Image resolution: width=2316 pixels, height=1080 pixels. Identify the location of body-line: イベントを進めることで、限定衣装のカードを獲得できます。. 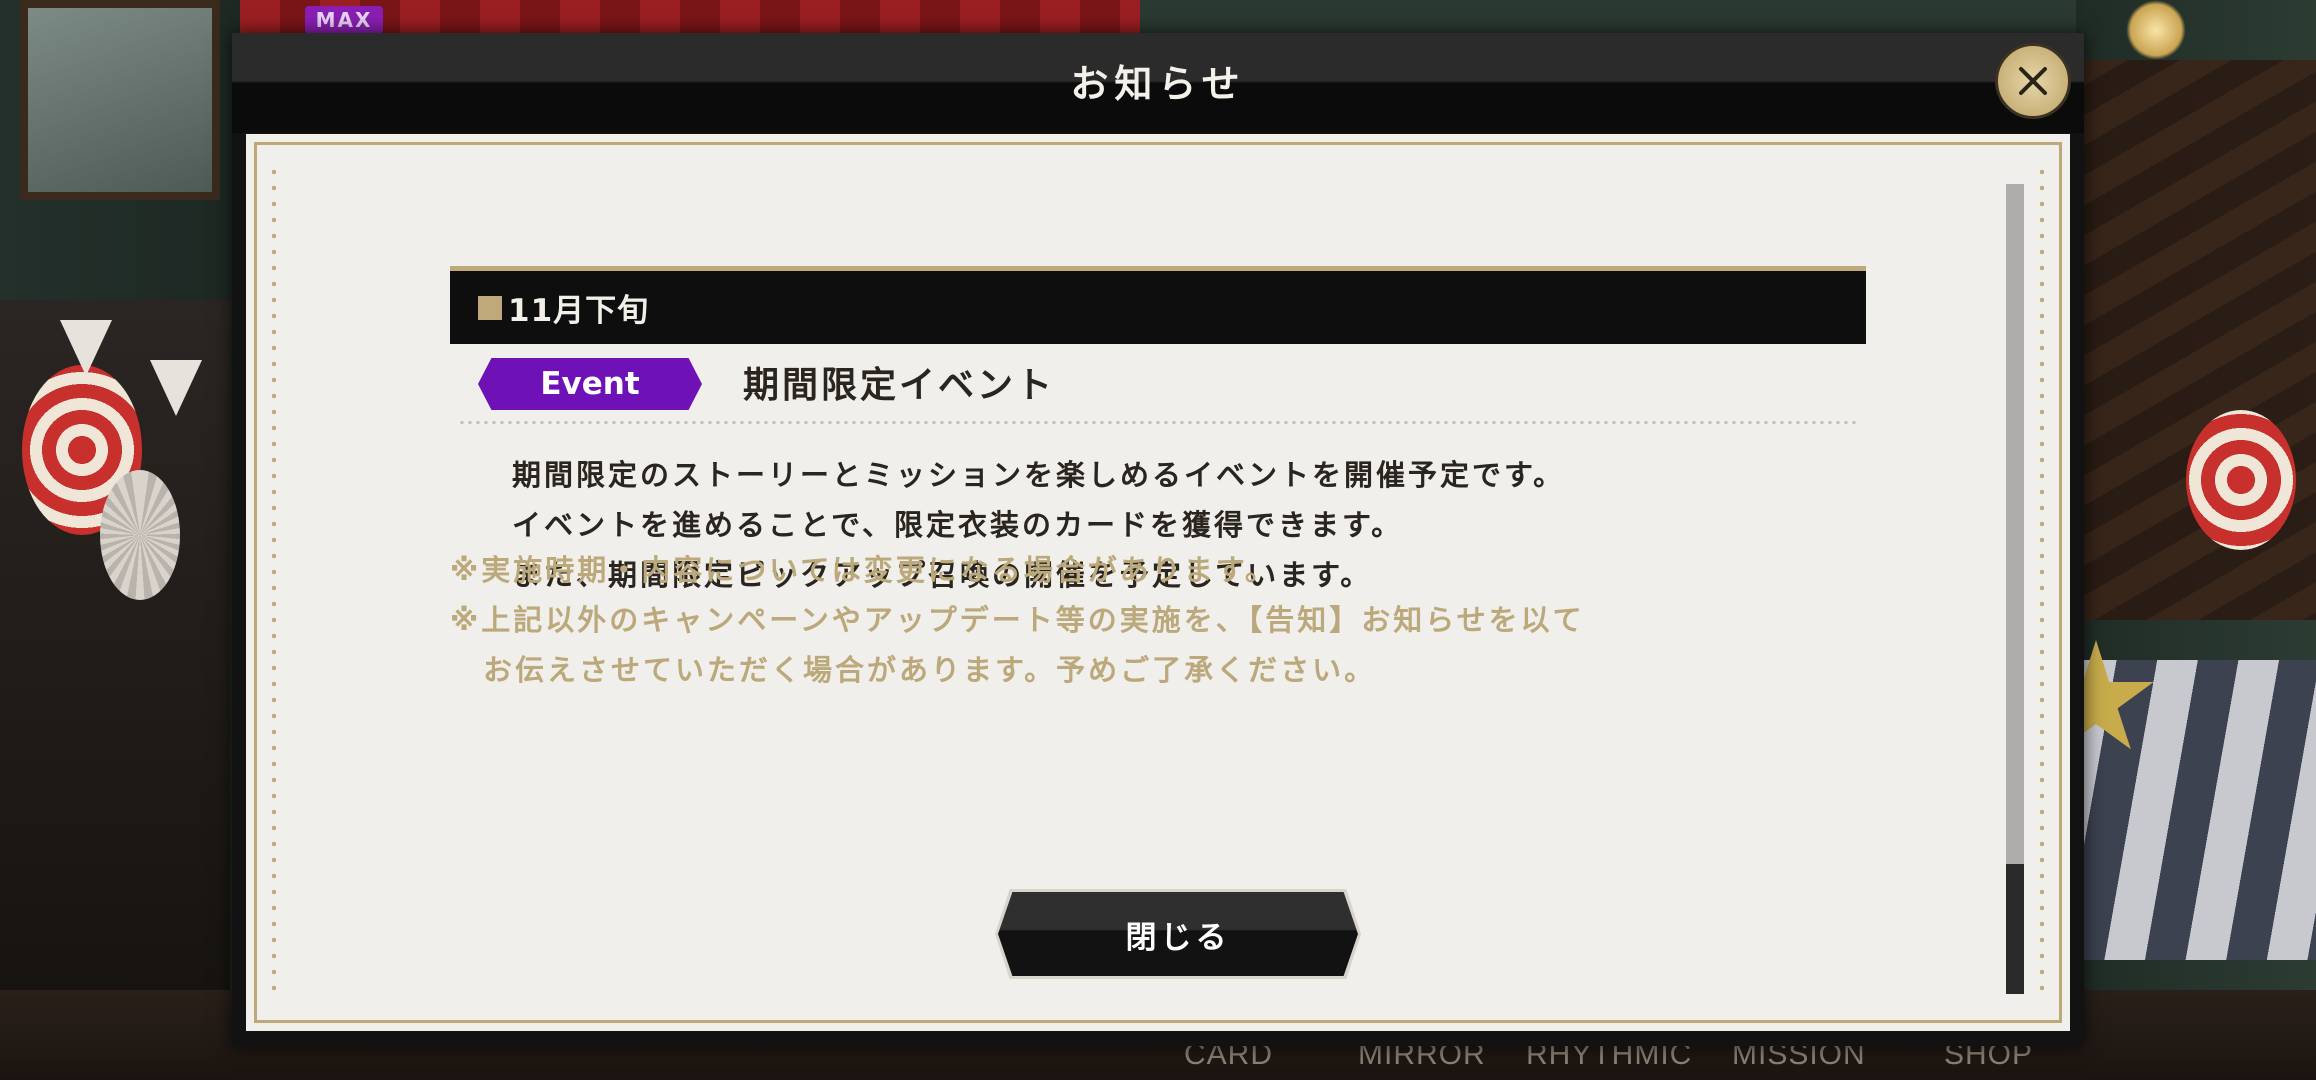
(958, 525).